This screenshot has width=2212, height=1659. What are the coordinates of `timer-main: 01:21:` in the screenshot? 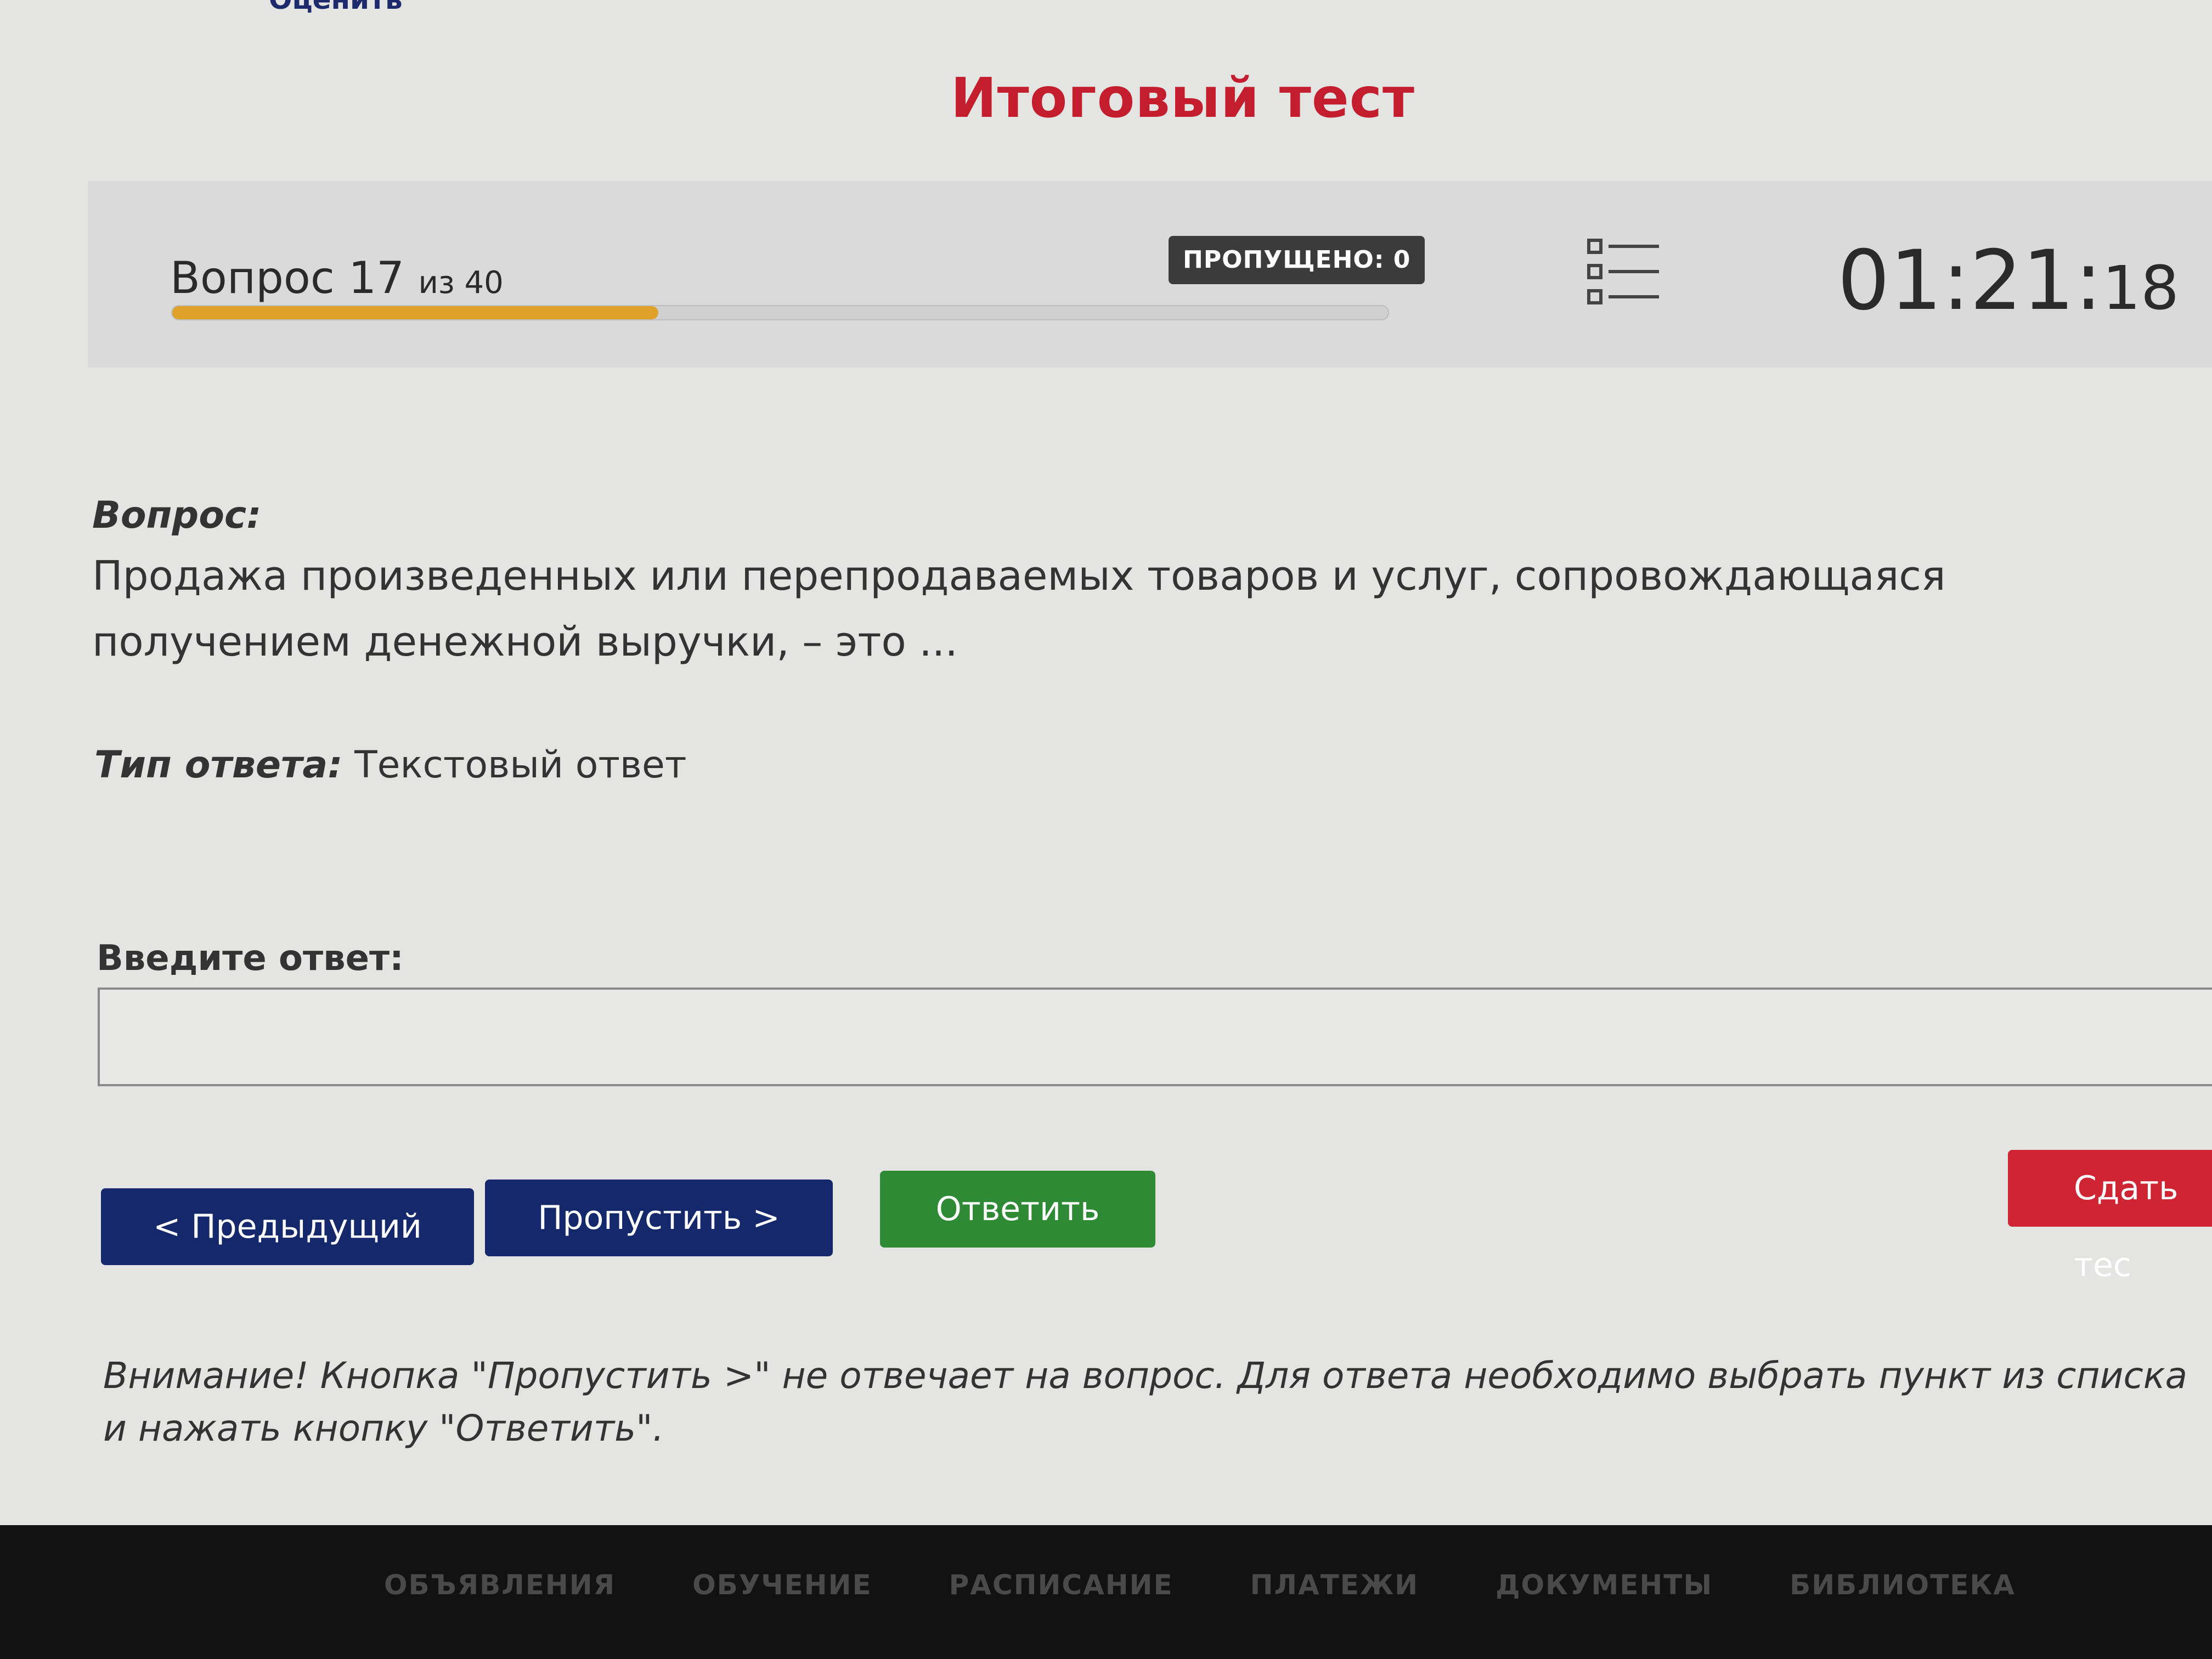 It's located at (1970, 281).